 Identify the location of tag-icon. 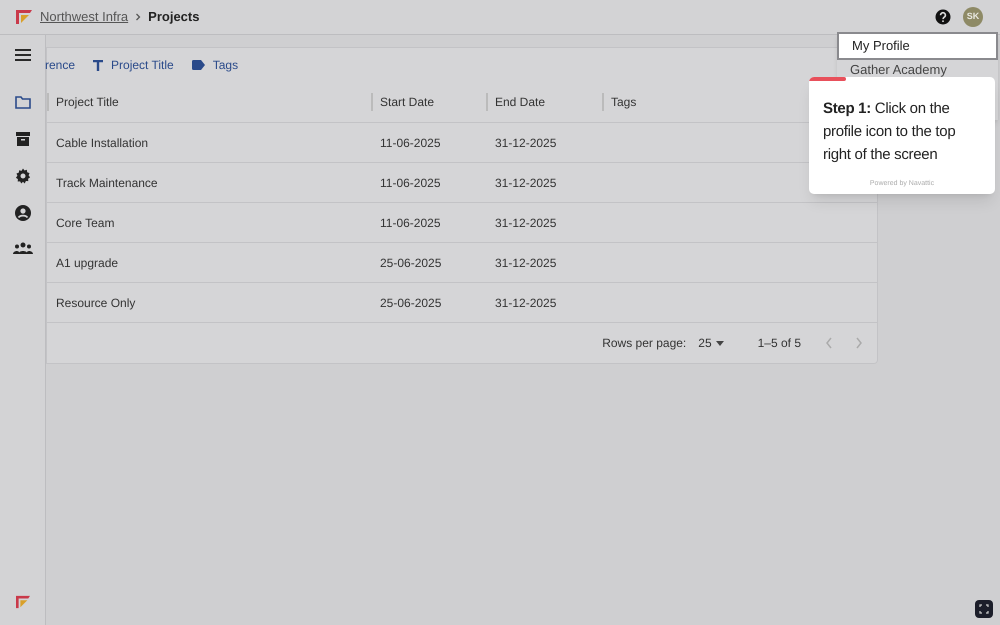
(198, 65).